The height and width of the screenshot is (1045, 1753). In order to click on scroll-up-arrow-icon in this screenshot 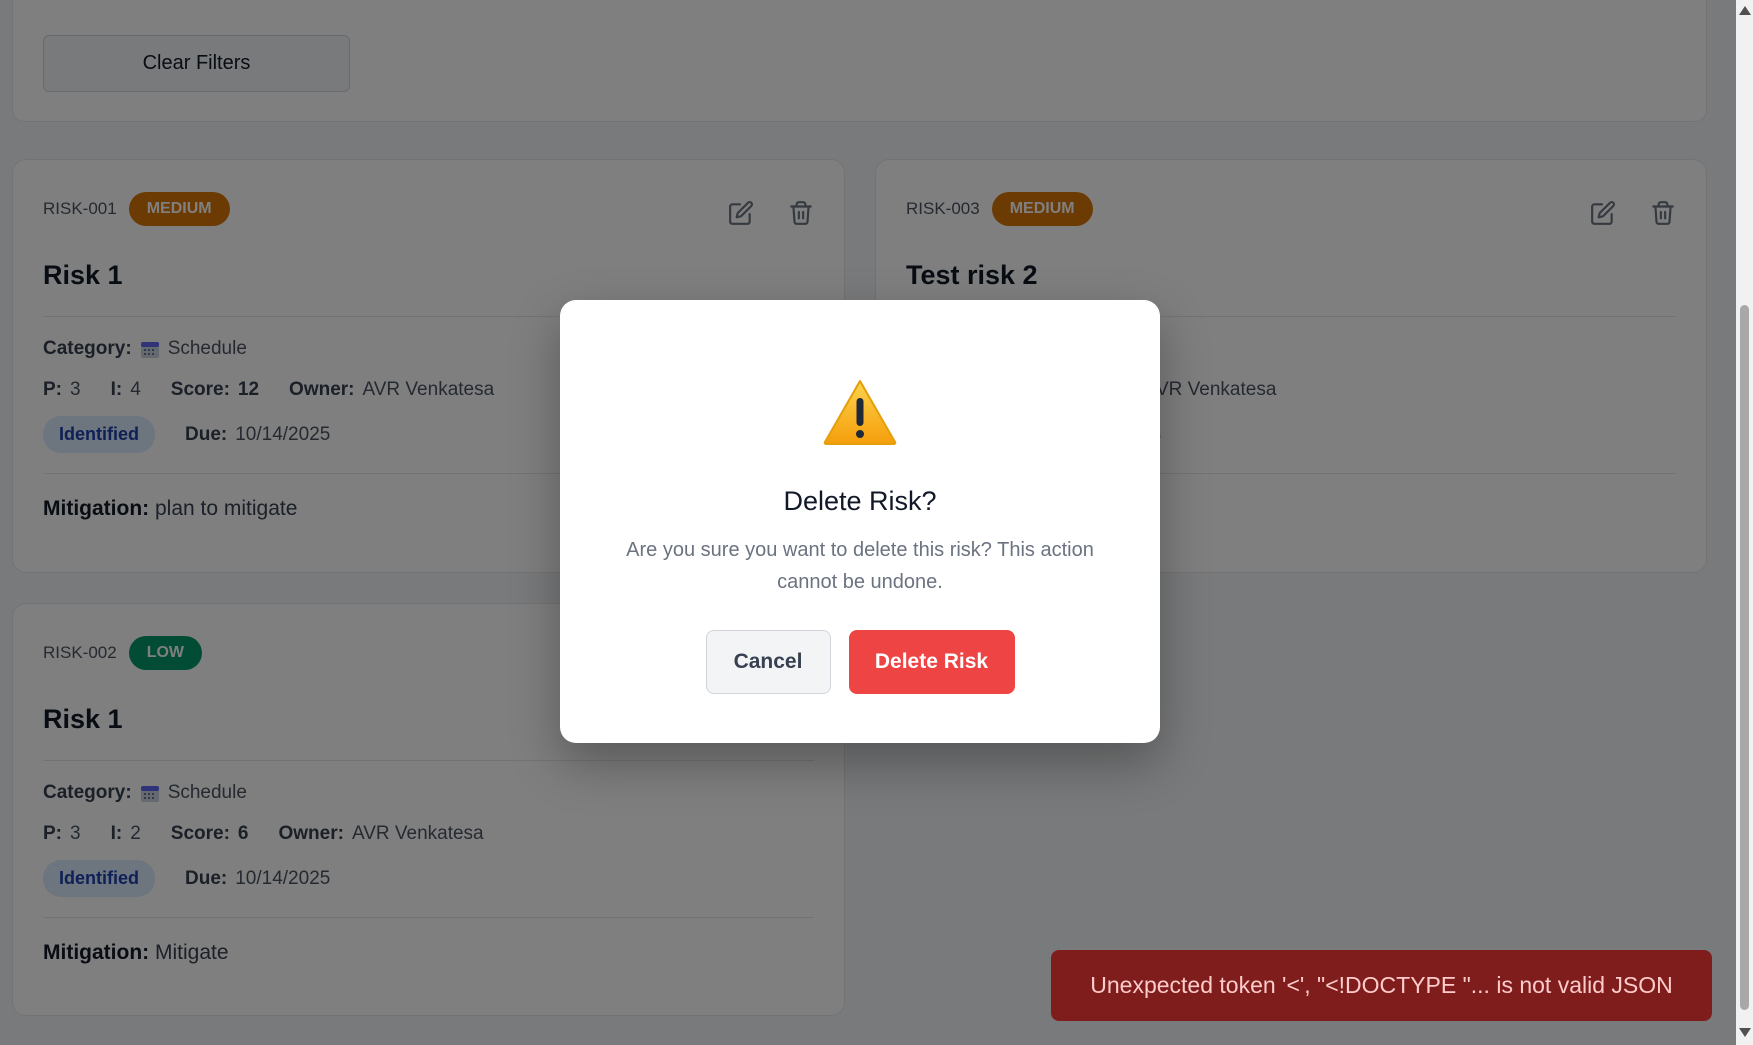, I will do `click(1745, 10)`.